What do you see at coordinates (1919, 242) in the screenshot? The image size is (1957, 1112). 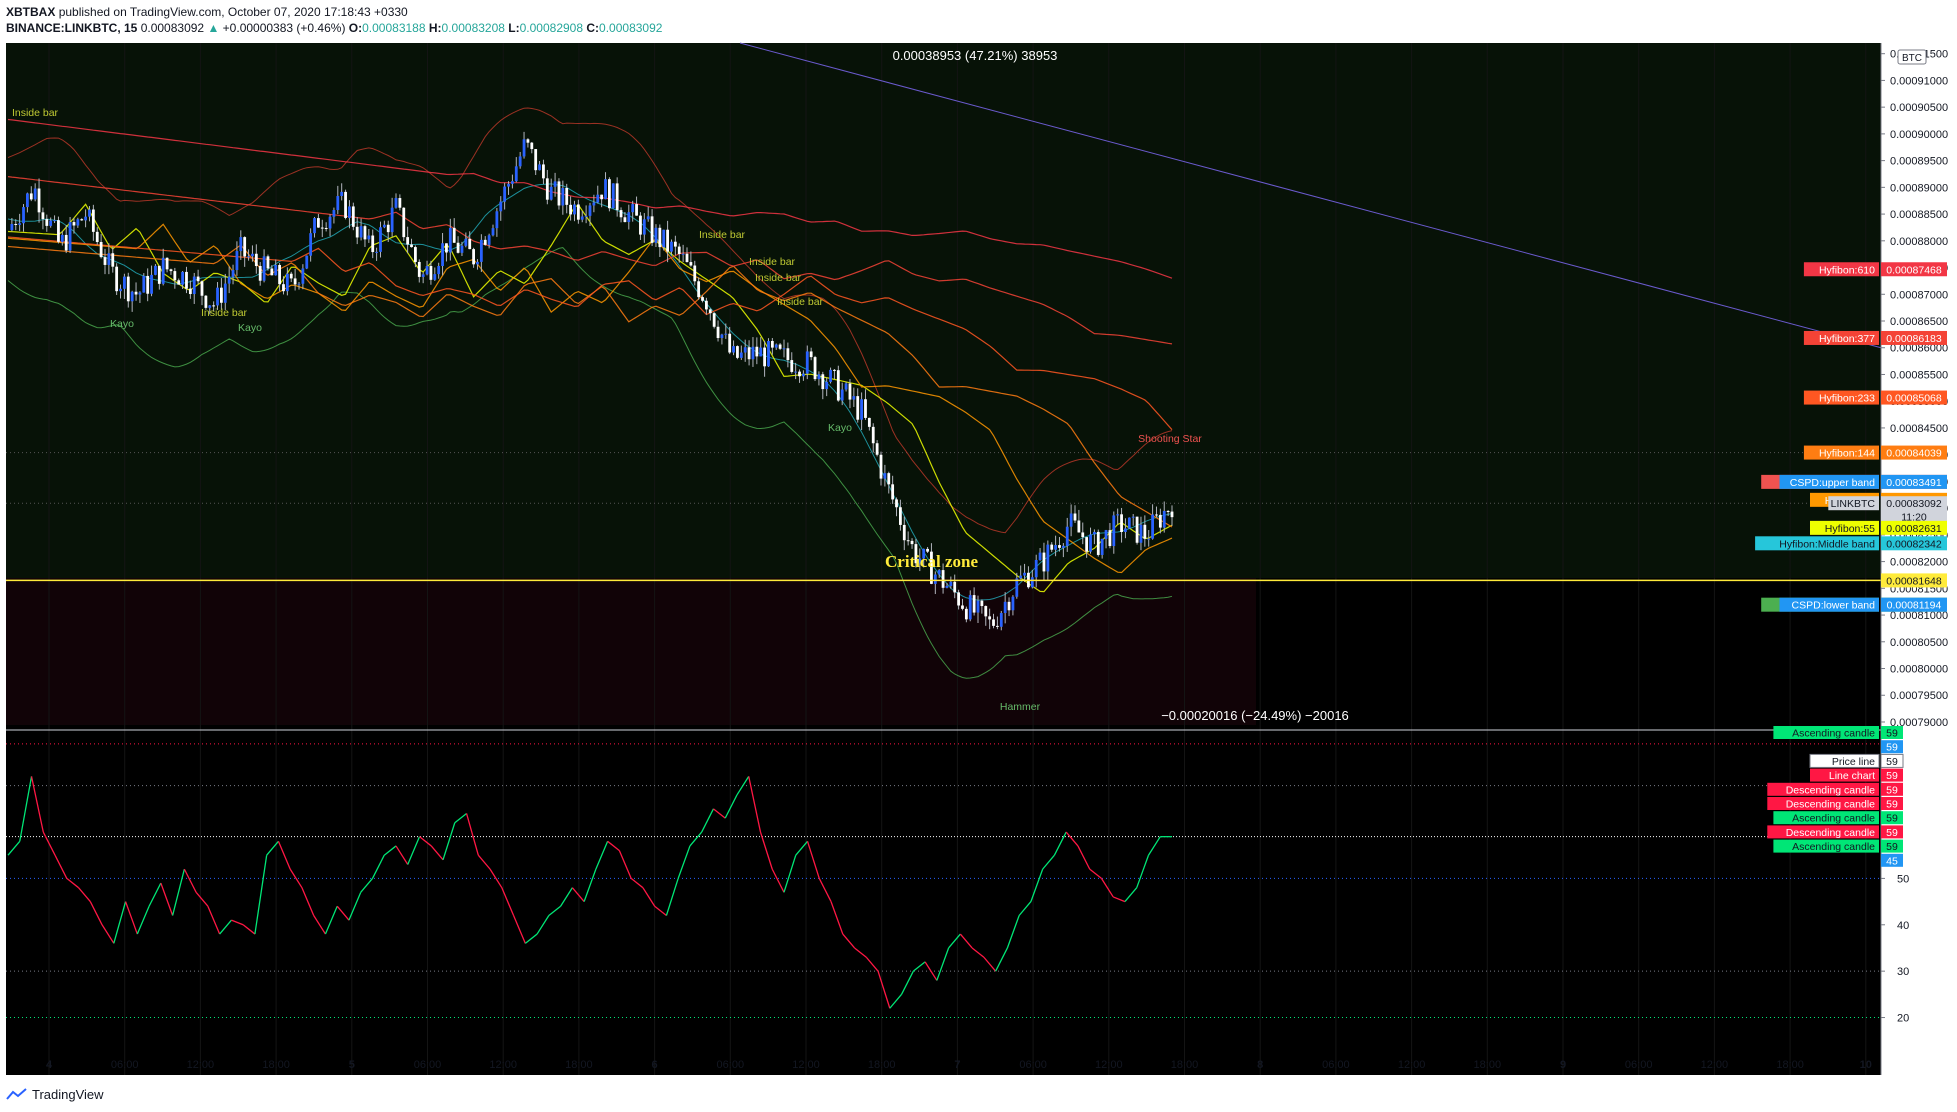 I see `price-tick-label: 0.00088000` at bounding box center [1919, 242].